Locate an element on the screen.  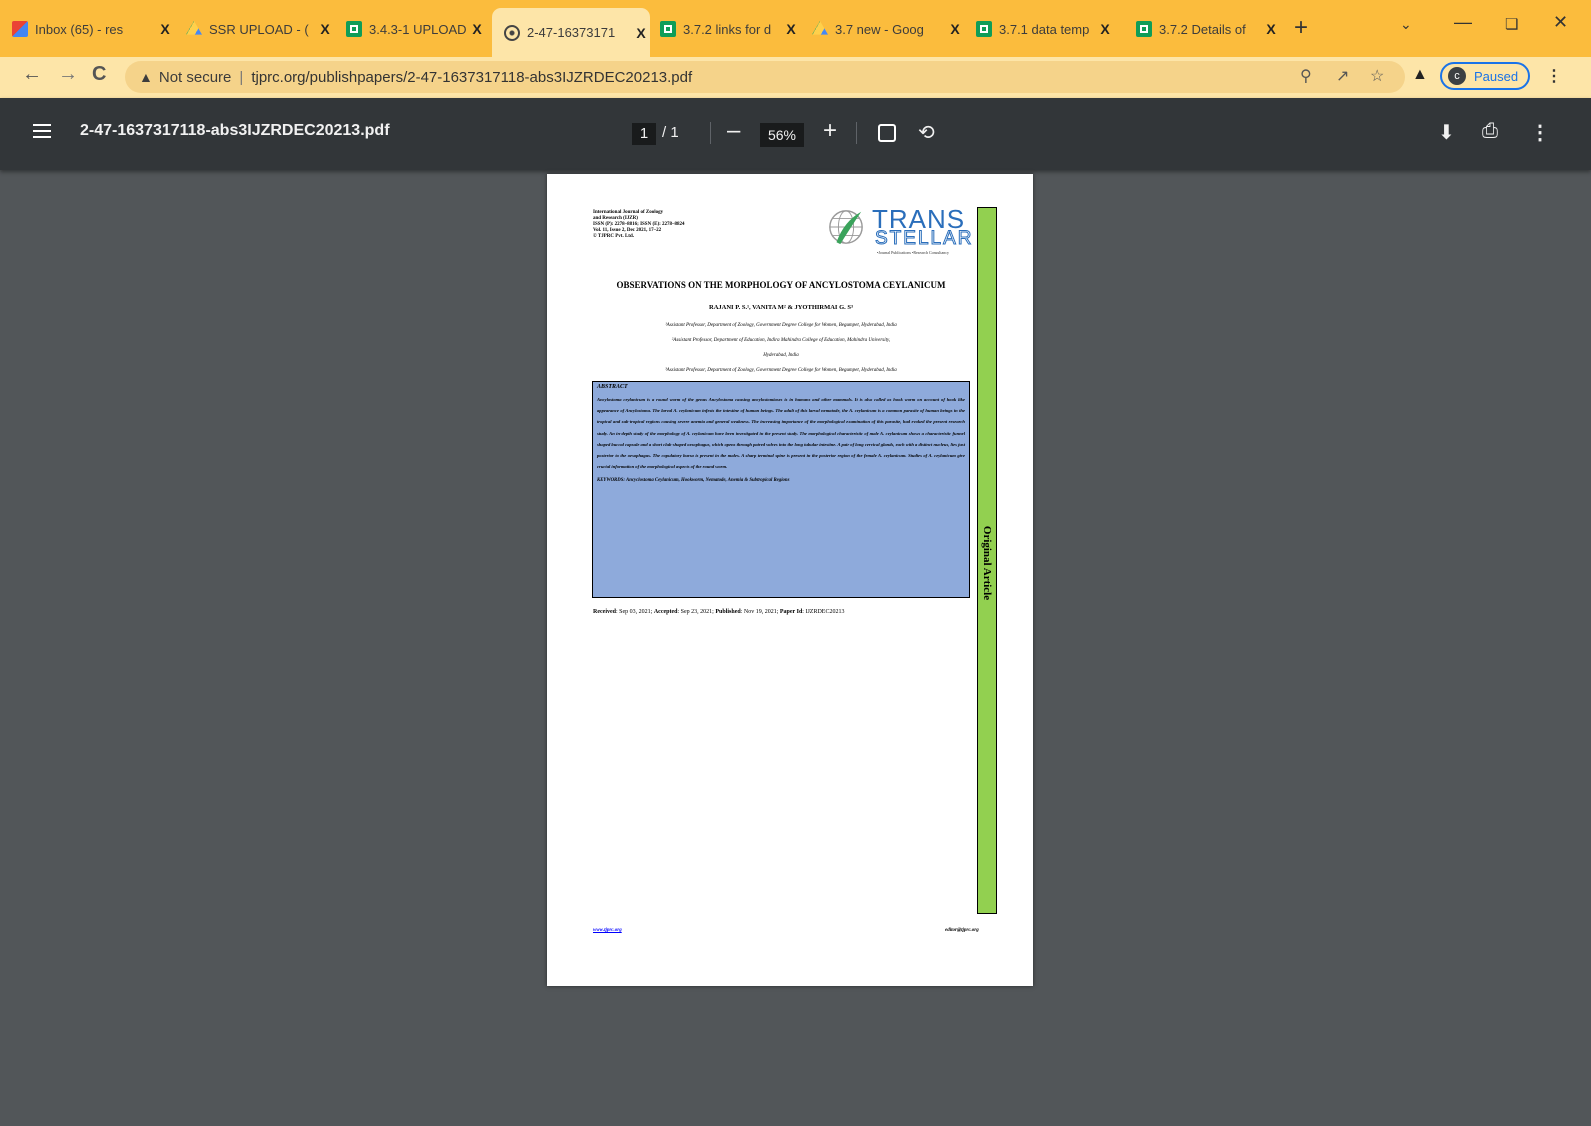
paper-id: : IJZRDEC20213 is located at coordinates (823, 612).